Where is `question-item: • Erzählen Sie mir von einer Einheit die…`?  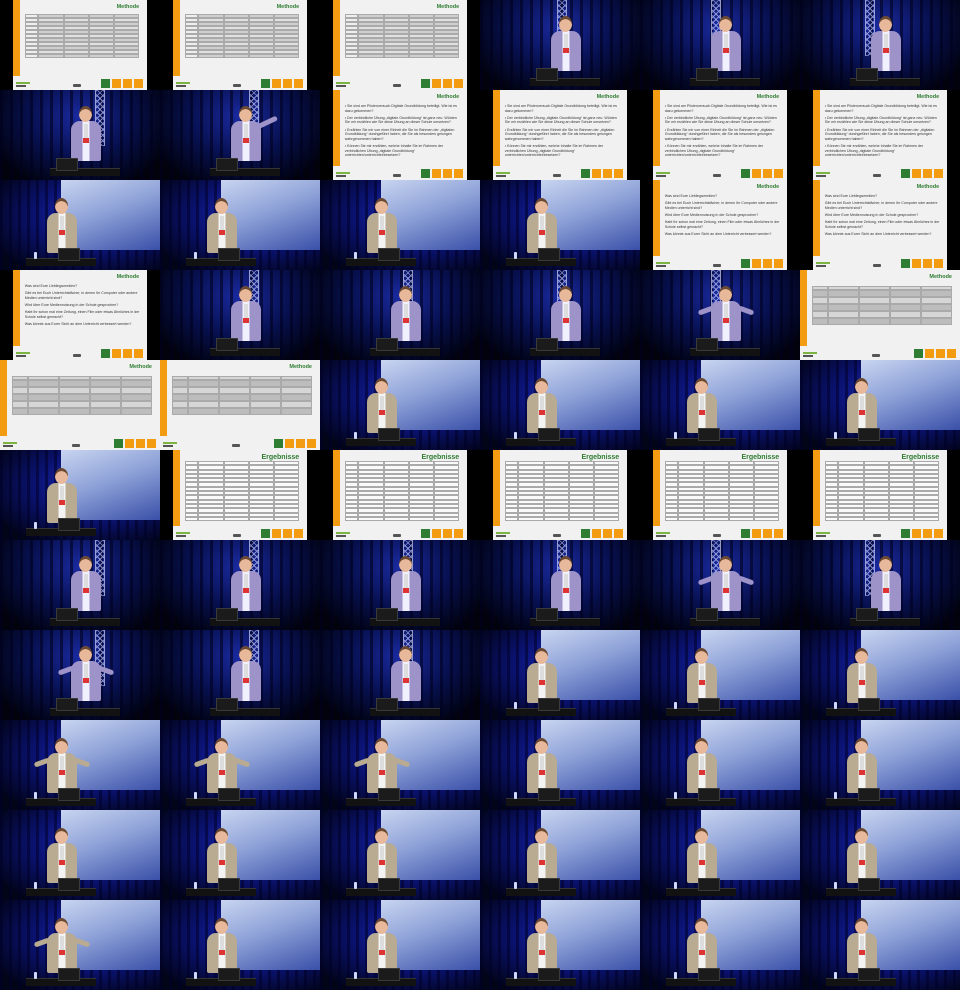 question-item: • Erzählen Sie mir von einer Einheit die… is located at coordinates (559, 134).